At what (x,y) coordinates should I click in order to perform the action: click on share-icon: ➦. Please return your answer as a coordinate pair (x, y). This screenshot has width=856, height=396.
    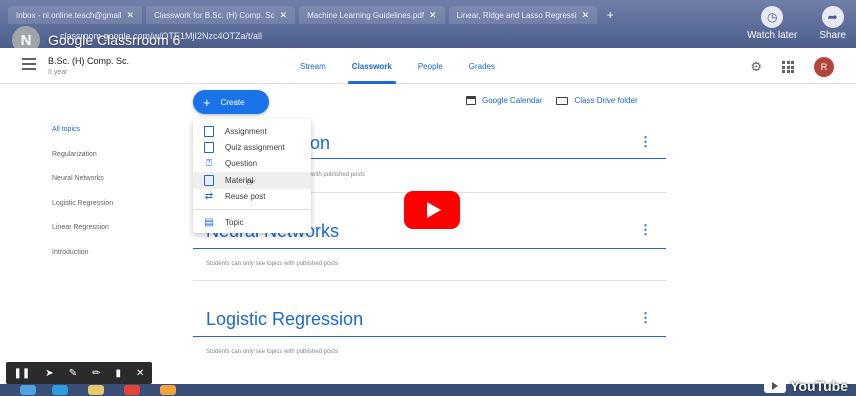
    Looking at the image, I should click on (832, 17).